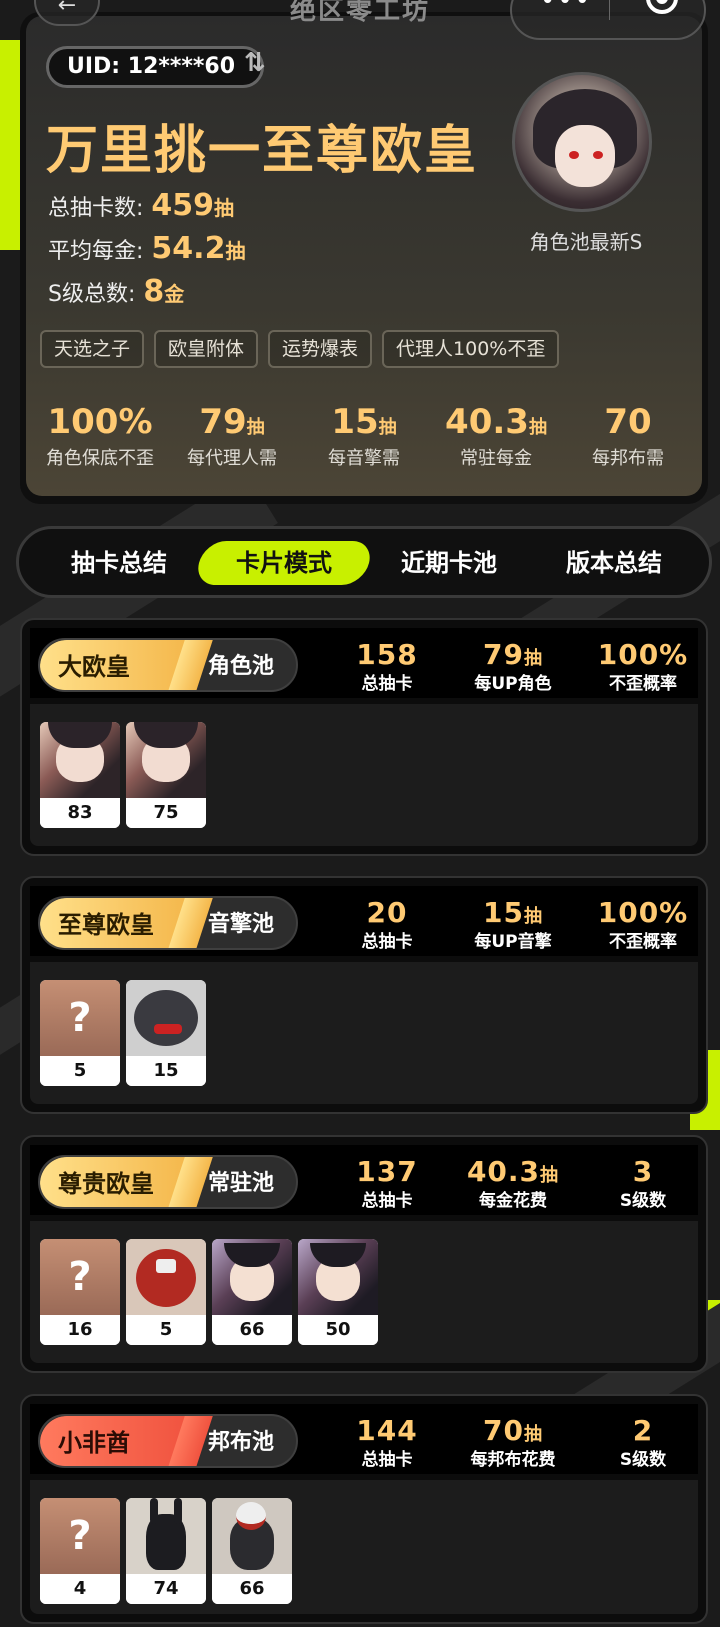 The width and height of the screenshot is (720, 1627). What do you see at coordinates (115, 923) in the screenshot?
I see `pool-rank: 至尊欧皇` at bounding box center [115, 923].